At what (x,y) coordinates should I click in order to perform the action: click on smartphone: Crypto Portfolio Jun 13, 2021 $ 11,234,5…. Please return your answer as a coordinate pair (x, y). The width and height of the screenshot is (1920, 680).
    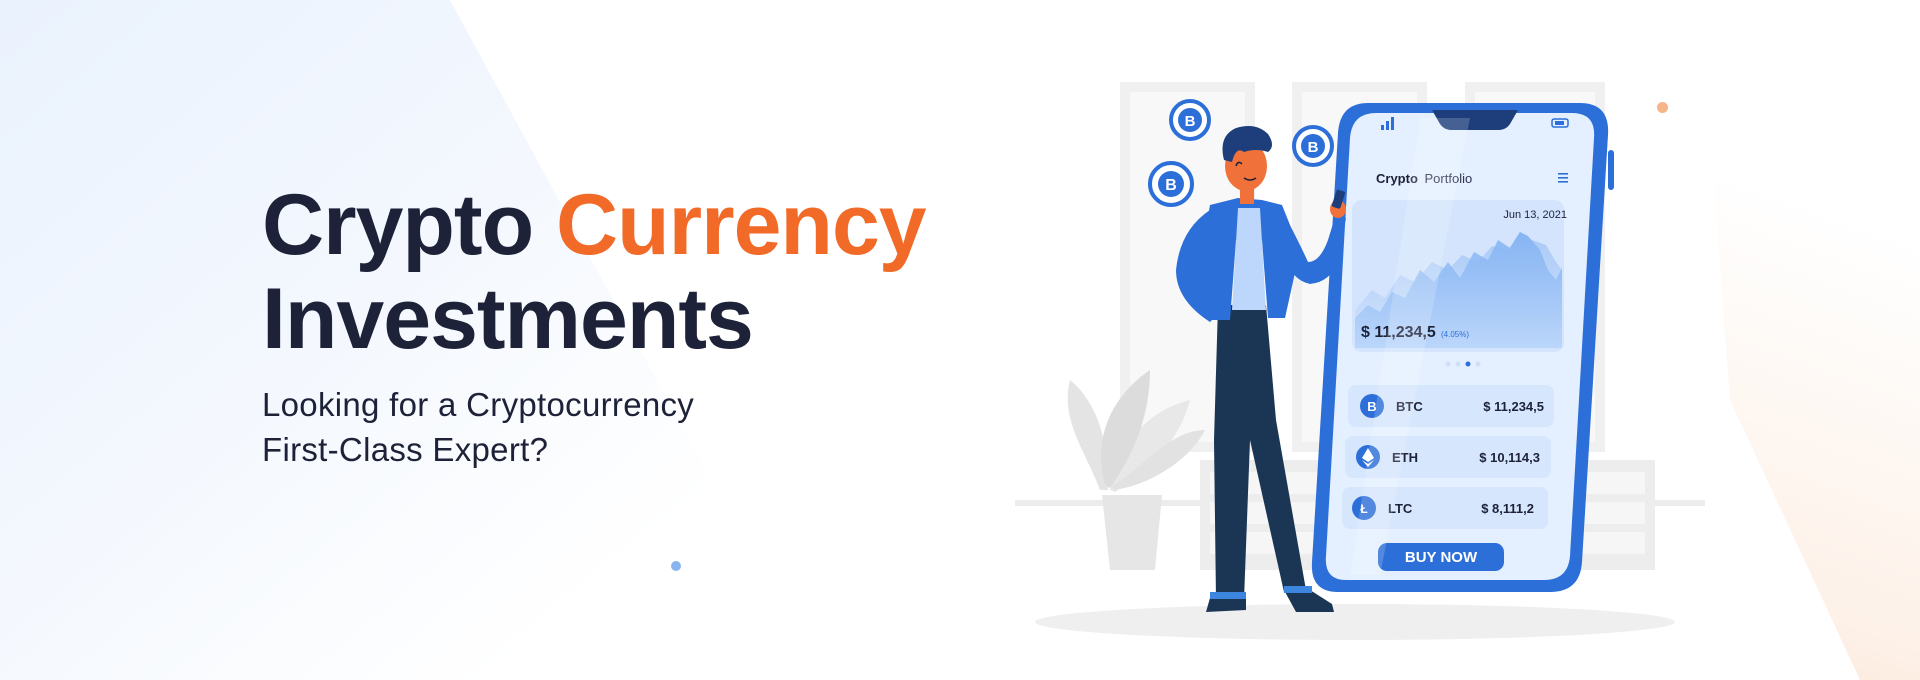
    Looking at the image, I should click on (1462, 347).